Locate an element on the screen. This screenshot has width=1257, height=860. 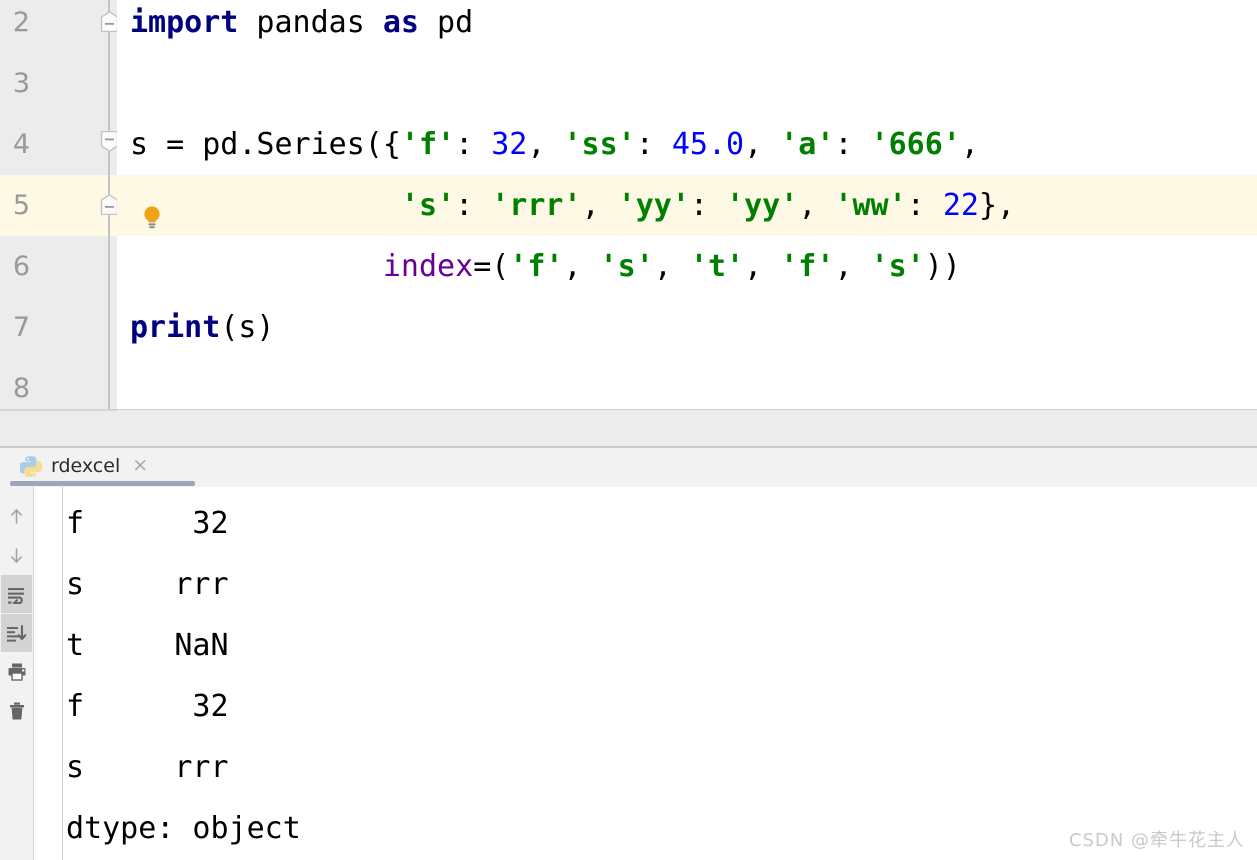
code-line: import pandas as pd is located at coordinates (687, 26).